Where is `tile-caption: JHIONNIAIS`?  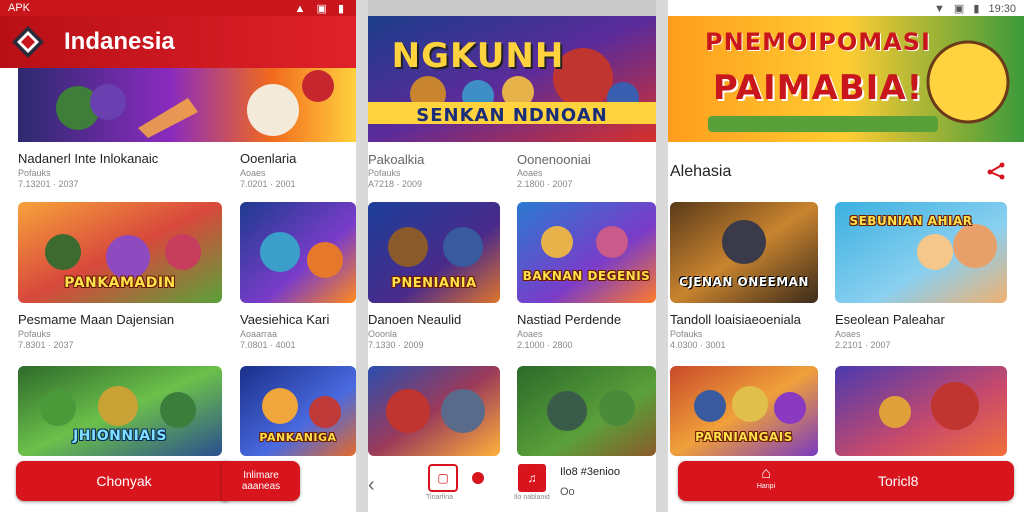 tile-caption: JHIONNIAIS is located at coordinates (120, 436).